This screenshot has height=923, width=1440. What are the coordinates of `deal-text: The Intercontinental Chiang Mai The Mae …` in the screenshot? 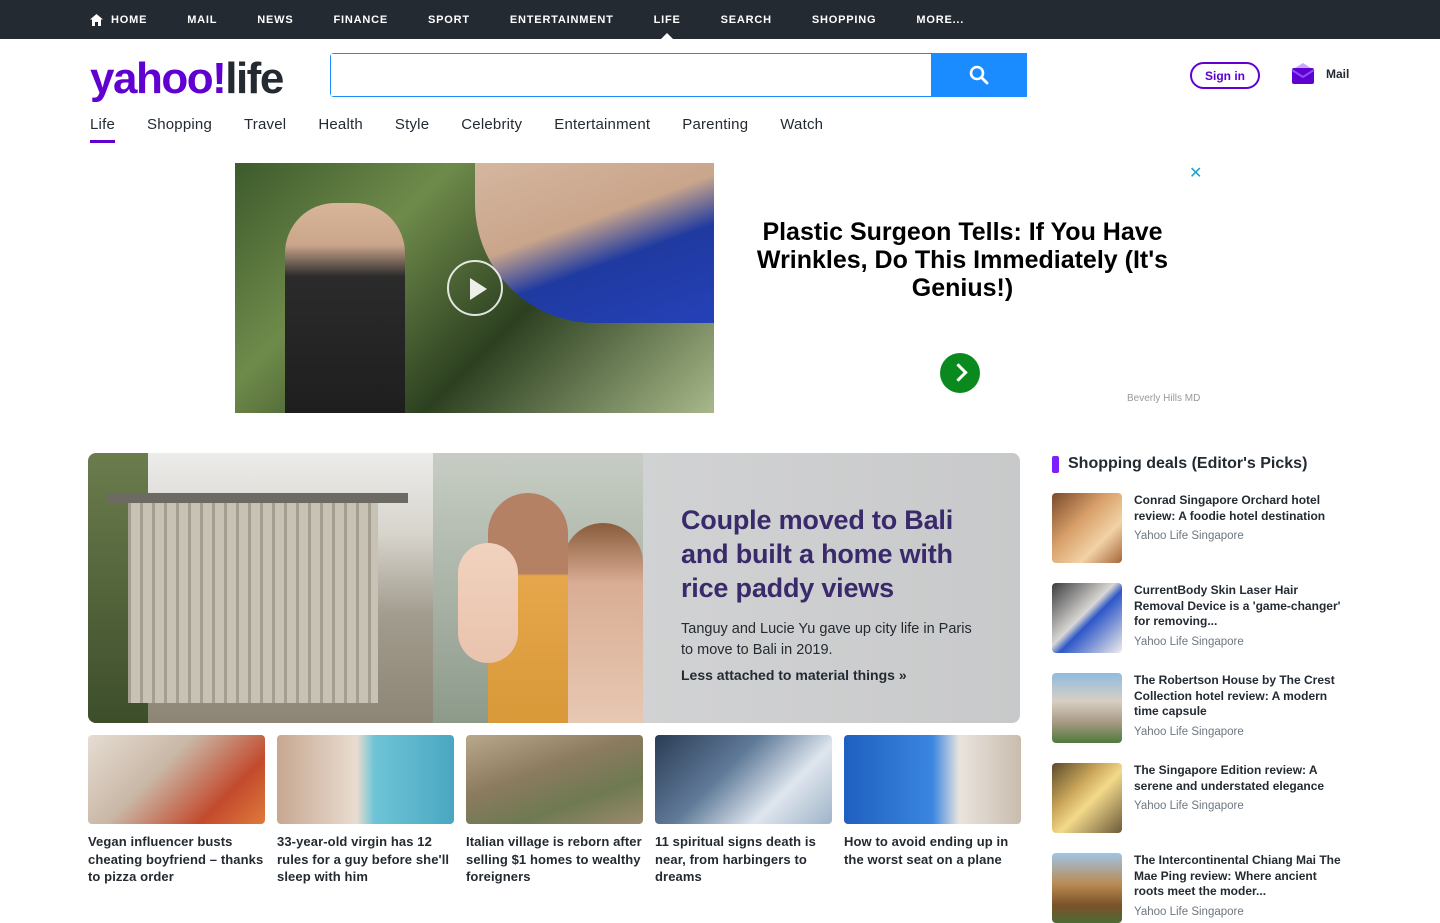 It's located at (1241, 888).